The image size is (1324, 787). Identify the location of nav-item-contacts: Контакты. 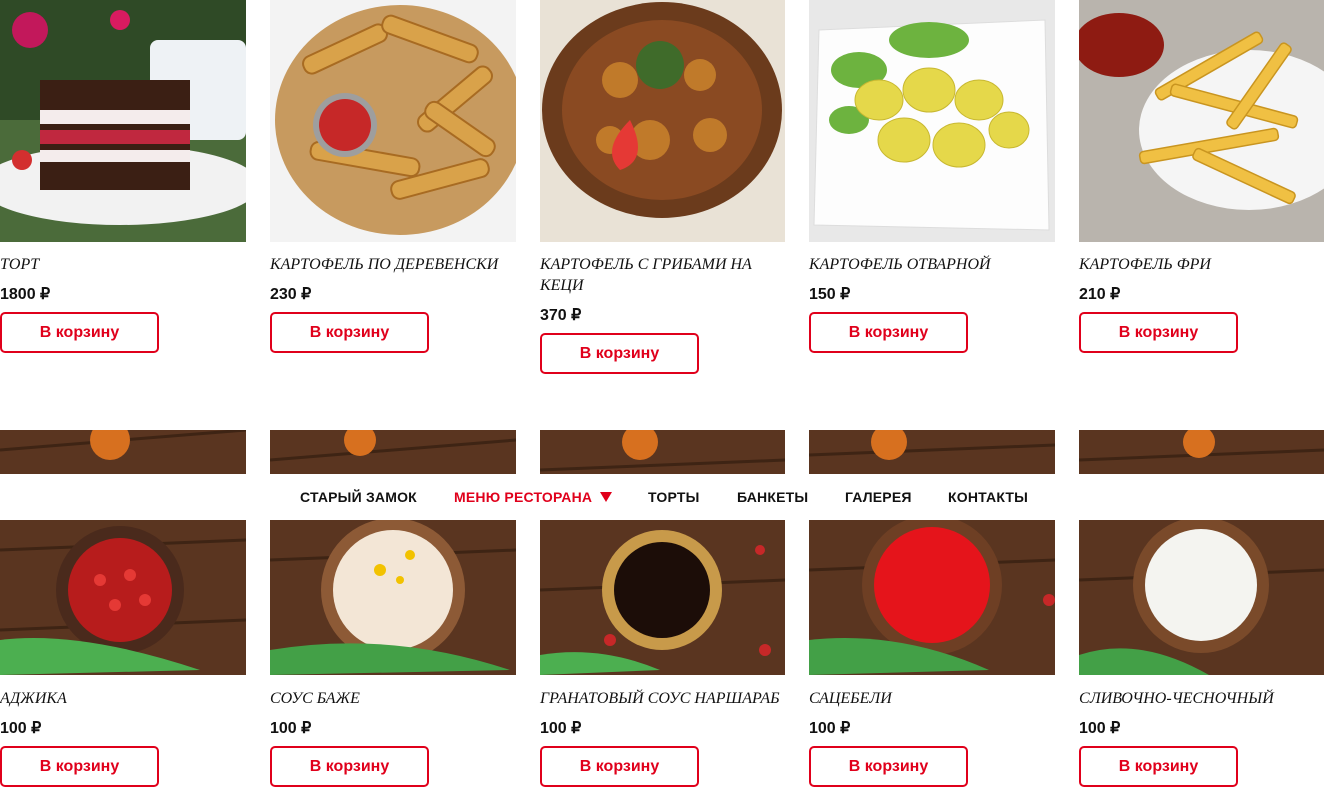
(988, 497).